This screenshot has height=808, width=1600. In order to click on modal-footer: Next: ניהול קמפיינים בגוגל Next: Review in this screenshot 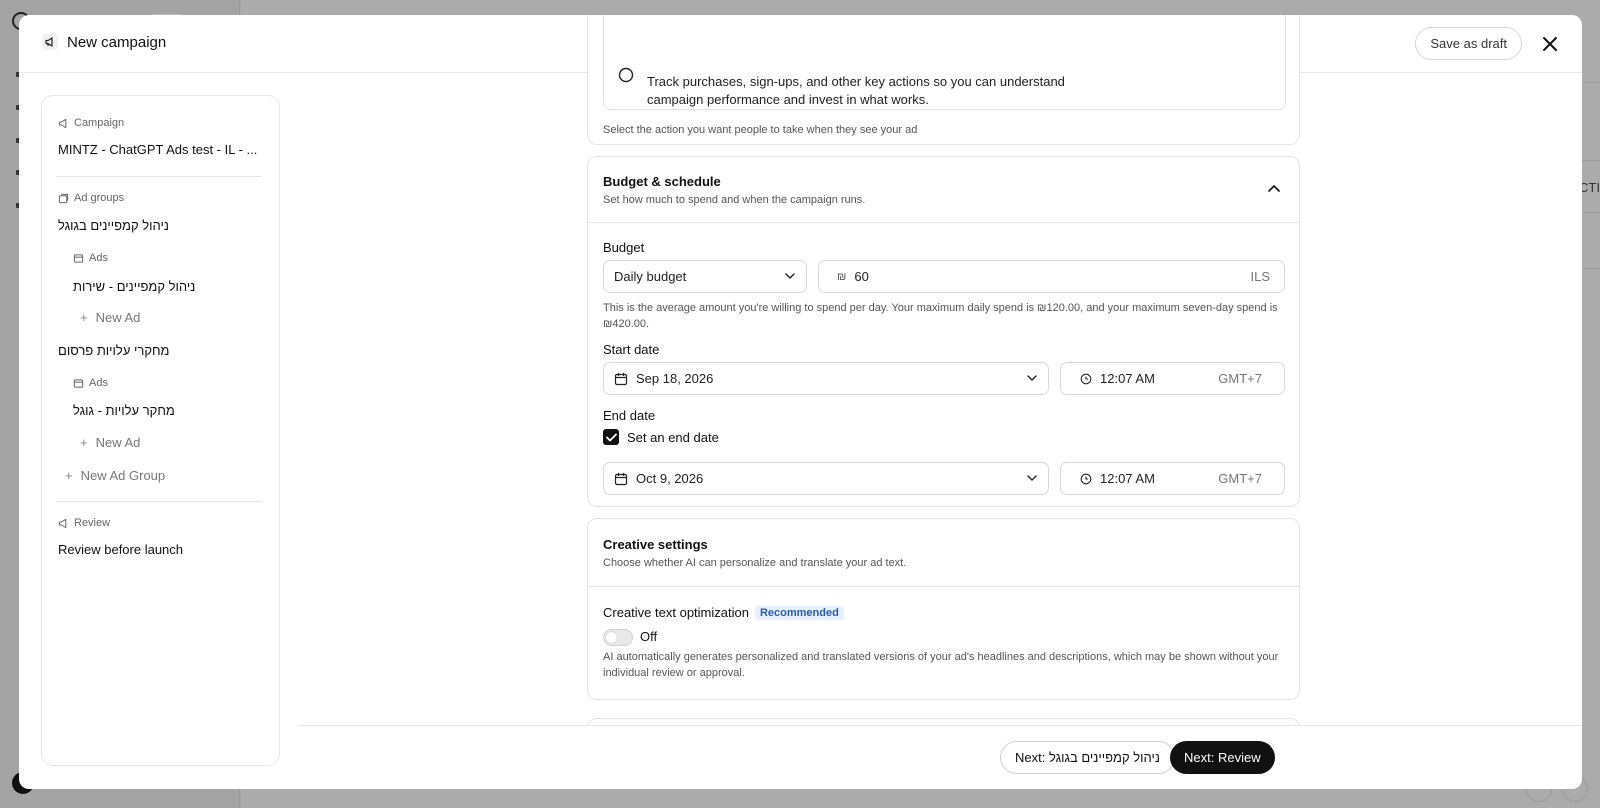, I will do `click(940, 757)`.